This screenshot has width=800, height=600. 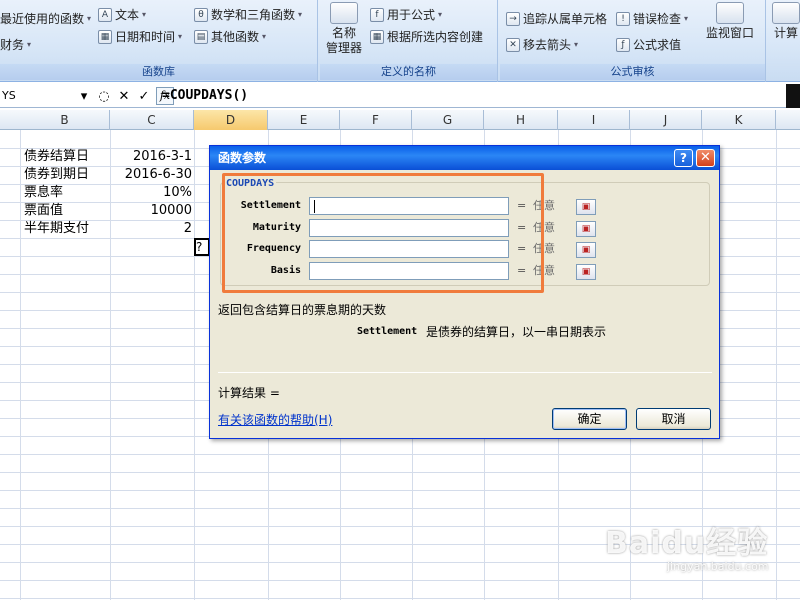 I want to click on column-header-b: B, so click(x=65, y=120).